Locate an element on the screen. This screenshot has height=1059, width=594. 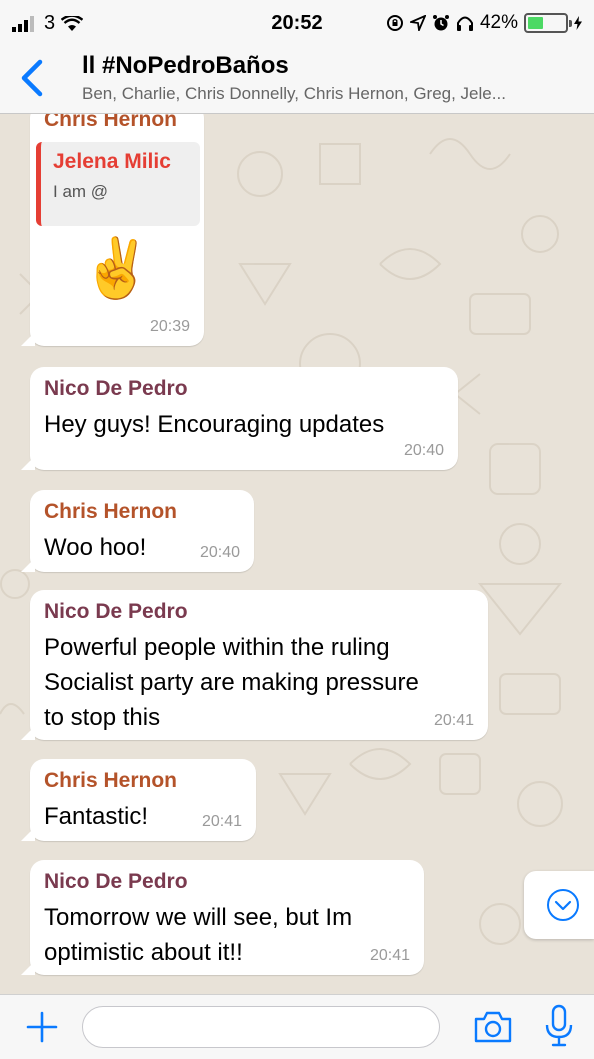
status-right: 42% is located at coordinates (484, 23).